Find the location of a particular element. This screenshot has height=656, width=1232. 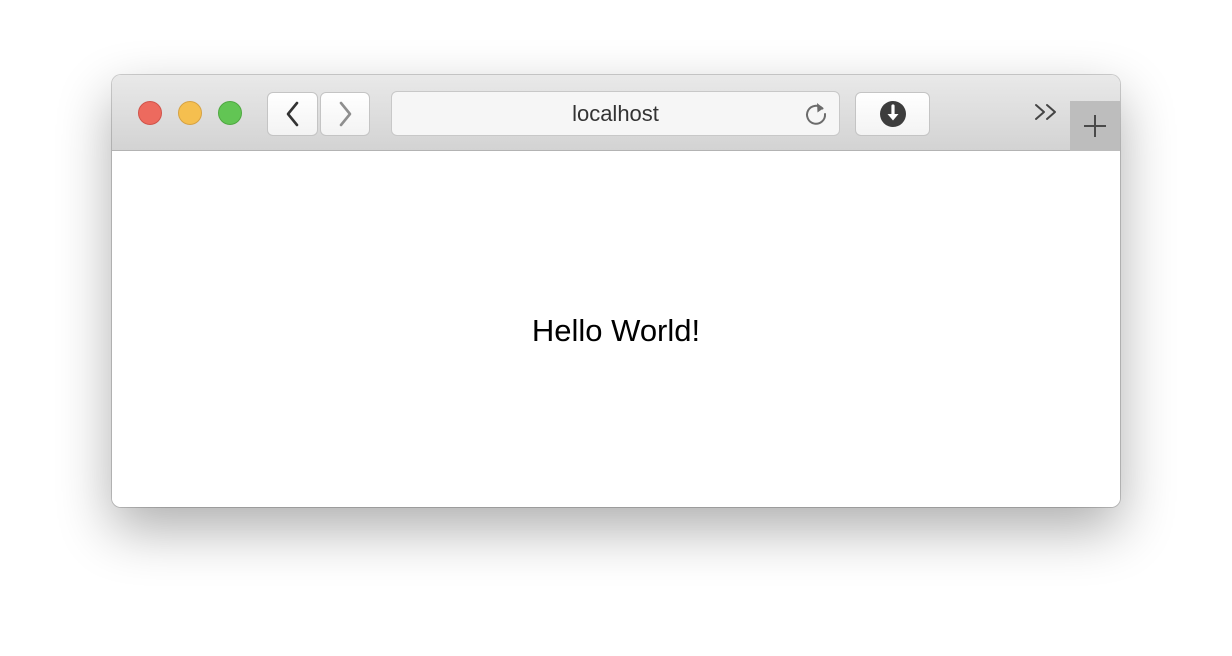

download-icon is located at coordinates (892, 114).